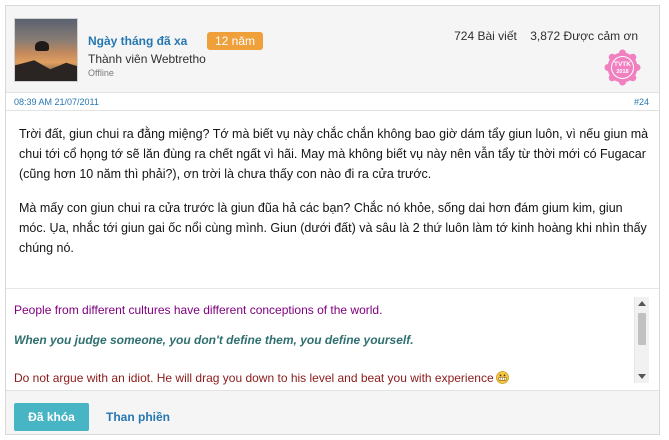  What do you see at coordinates (332, 412) in the screenshot?
I see `post-footer: Đã khóa Than phiền` at bounding box center [332, 412].